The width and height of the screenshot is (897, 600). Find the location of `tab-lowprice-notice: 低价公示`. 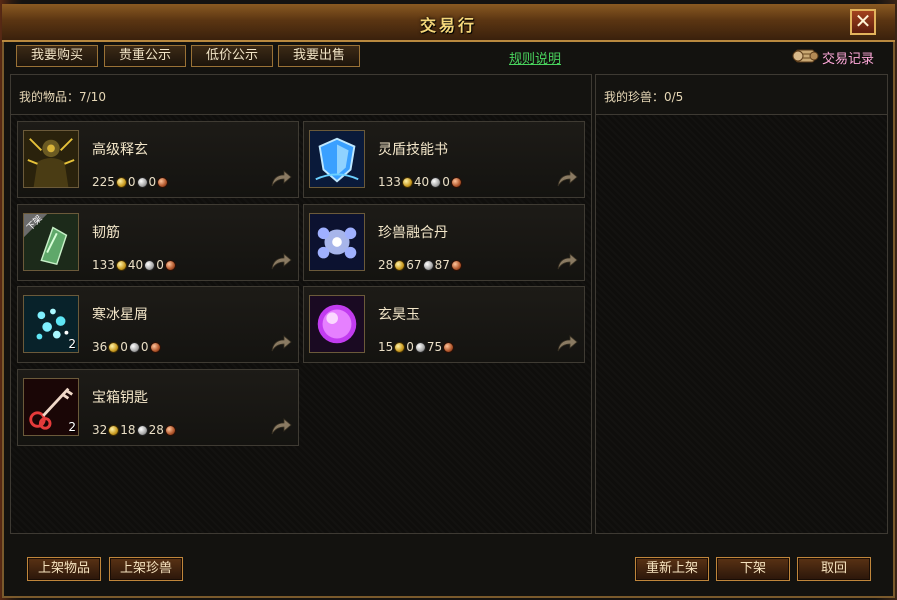

tab-lowprice-notice: 低价公示 is located at coordinates (232, 56).